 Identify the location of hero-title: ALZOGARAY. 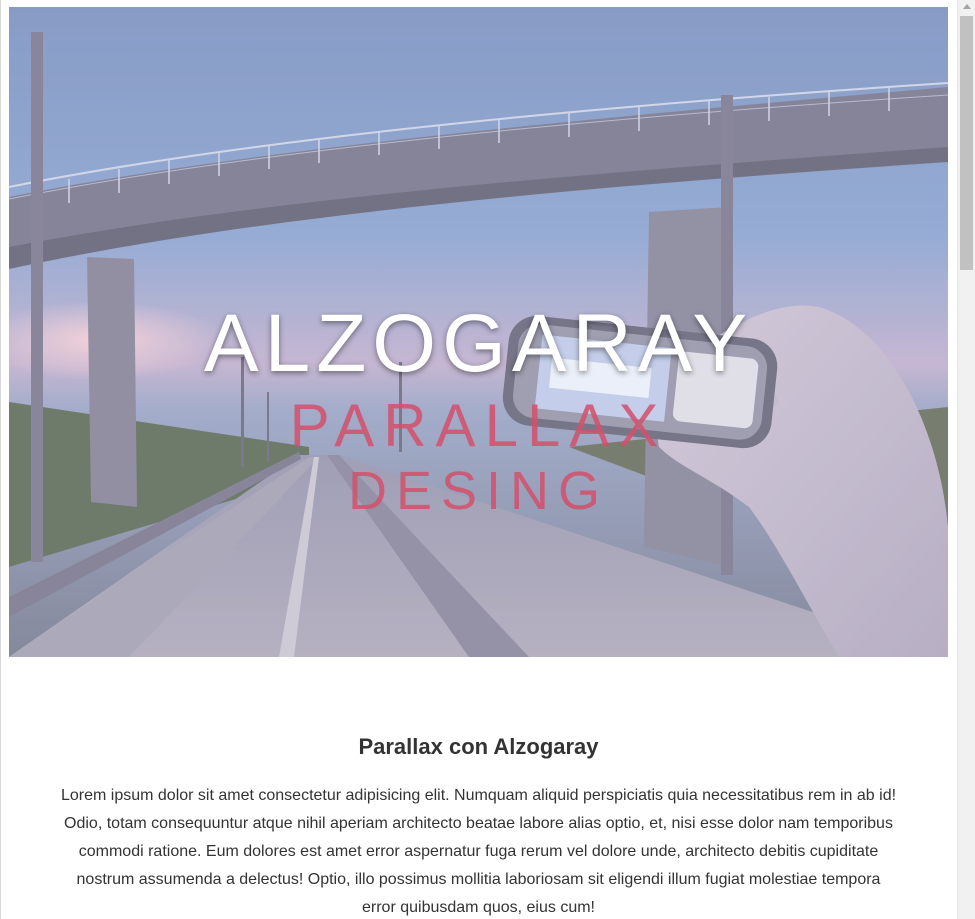
(478, 343).